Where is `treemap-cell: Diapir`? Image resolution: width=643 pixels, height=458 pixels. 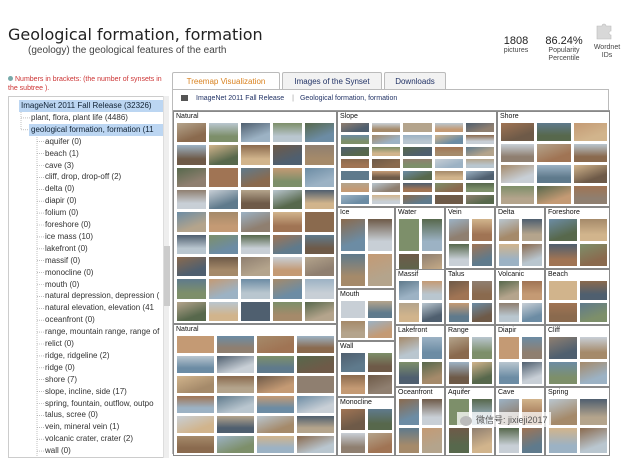 treemap-cell: Diapir is located at coordinates (520, 356).